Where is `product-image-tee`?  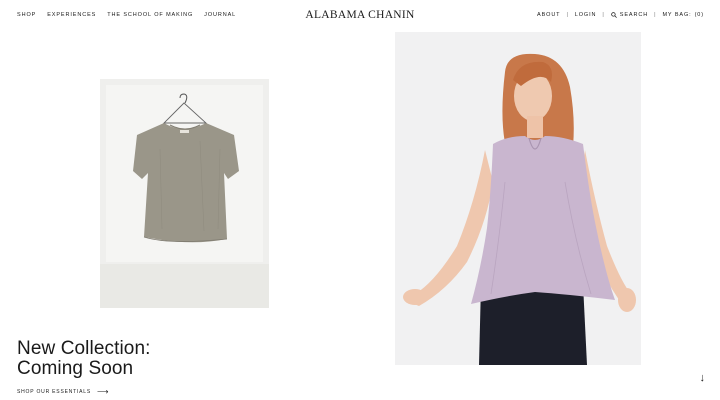
product-image-tee is located at coordinates (184, 193).